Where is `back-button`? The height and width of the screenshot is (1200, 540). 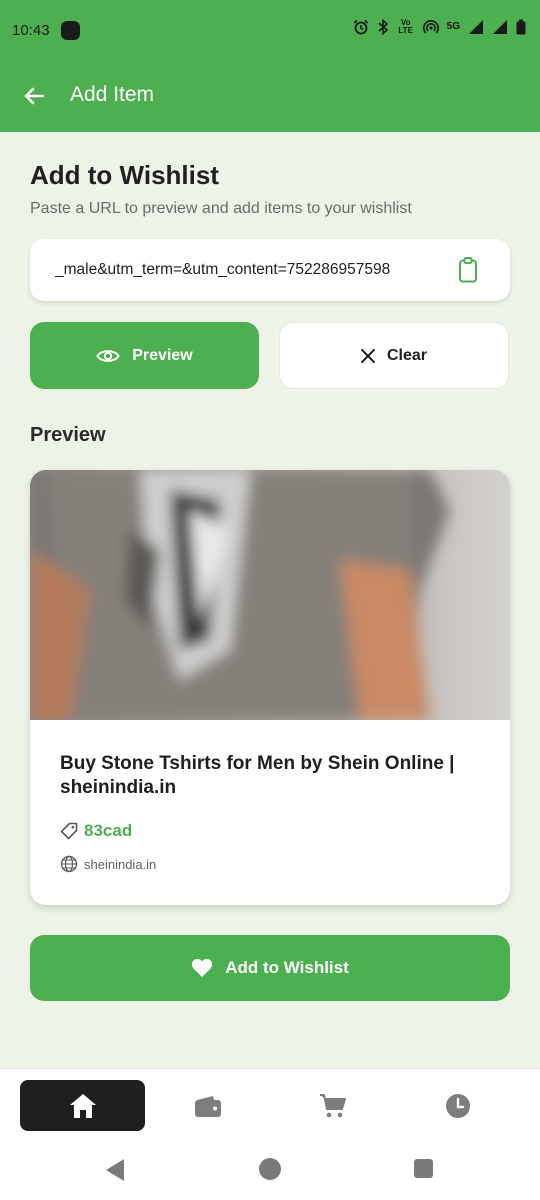
back-button is located at coordinates (34, 96).